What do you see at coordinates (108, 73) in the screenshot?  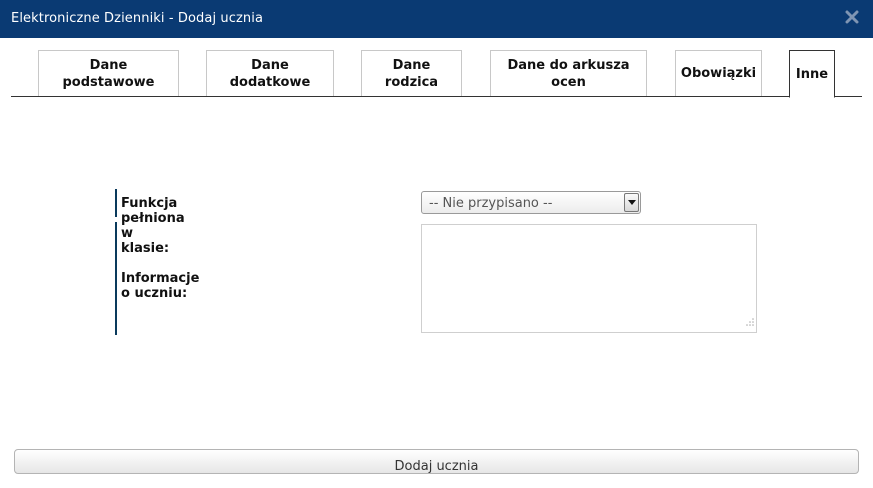 I see `tab-dane-podstawowe: Dane podstawowe` at bounding box center [108, 73].